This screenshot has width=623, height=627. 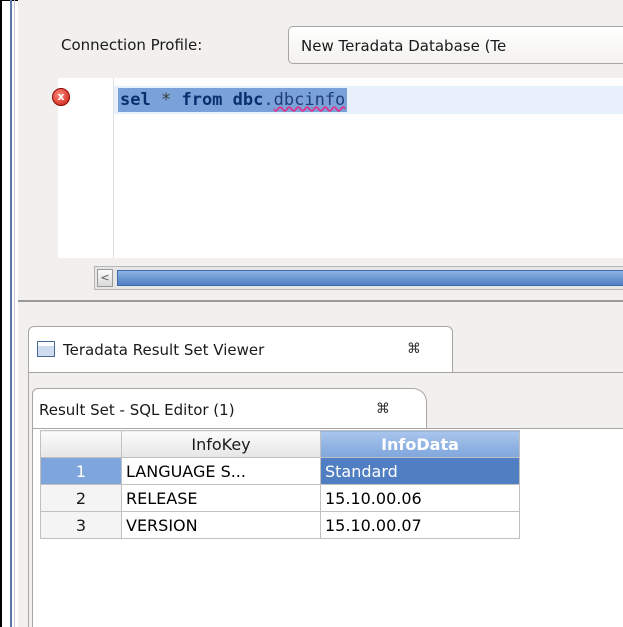 I want to click on code-keyword-dbc: dbc, so click(x=248, y=100).